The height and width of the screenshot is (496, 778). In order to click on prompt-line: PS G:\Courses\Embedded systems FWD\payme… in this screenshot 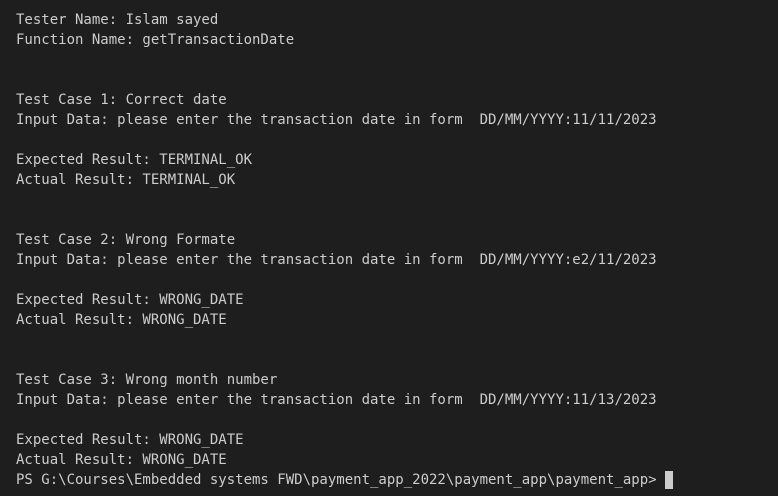, I will do `click(397, 480)`.